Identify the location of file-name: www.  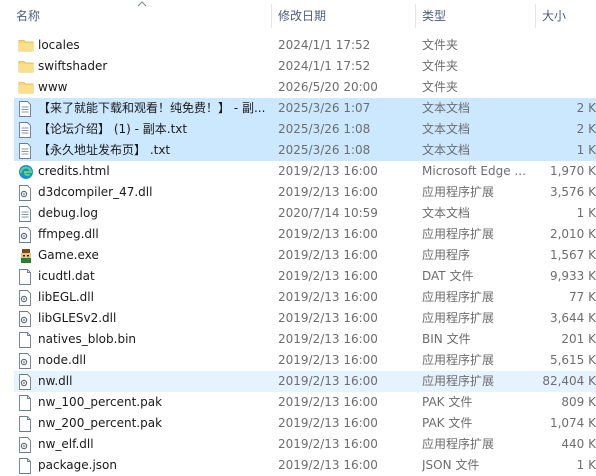
(53, 87).